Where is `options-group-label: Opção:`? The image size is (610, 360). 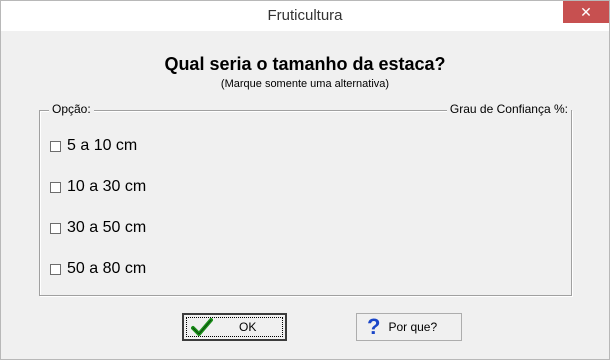
options-group-label: Opção: is located at coordinates (71, 109).